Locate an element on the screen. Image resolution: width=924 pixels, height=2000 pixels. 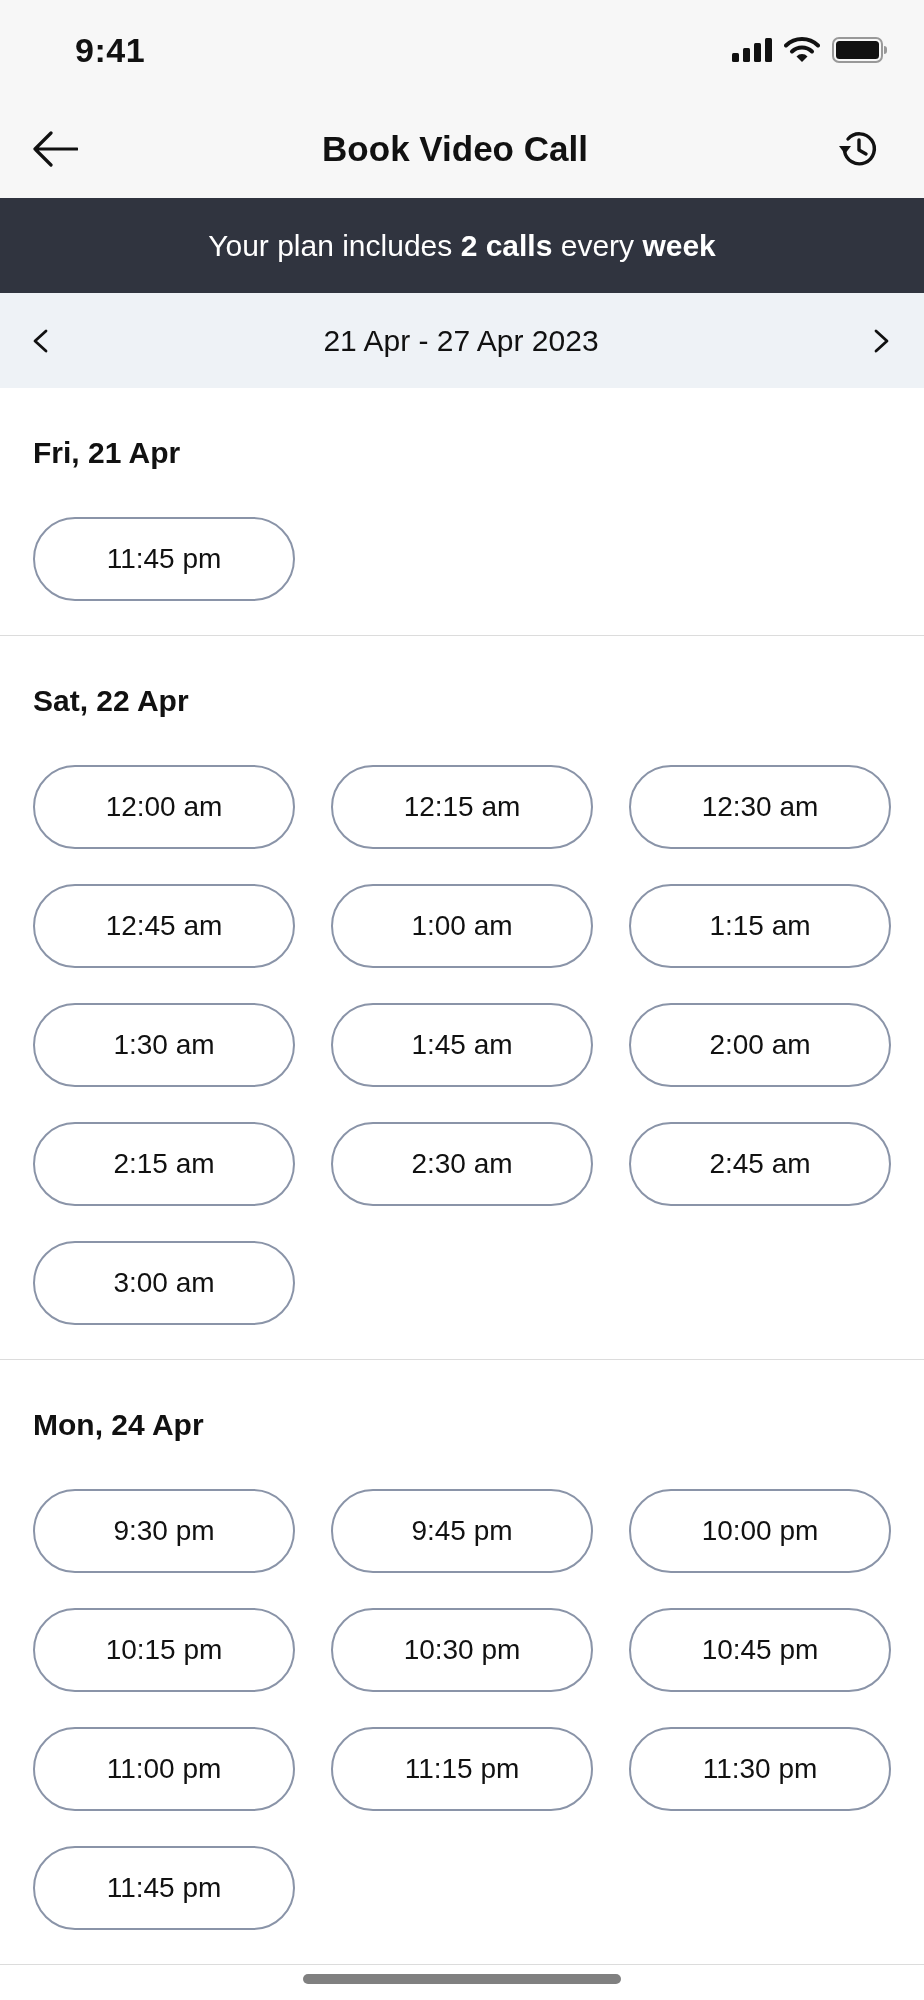
time-slot-button: 1:15 am is located at coordinates (760, 926).